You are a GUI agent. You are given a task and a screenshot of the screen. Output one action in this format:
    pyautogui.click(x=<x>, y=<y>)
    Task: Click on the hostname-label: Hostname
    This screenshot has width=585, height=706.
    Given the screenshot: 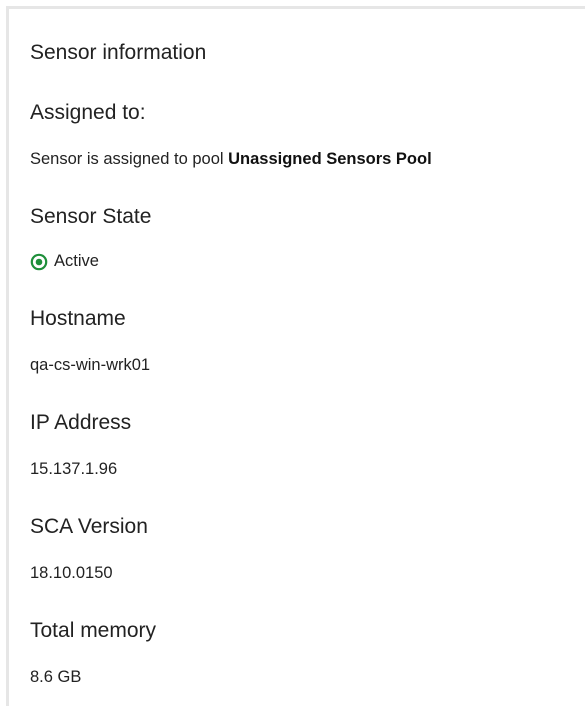 What is the action you would take?
    pyautogui.click(x=78, y=318)
    